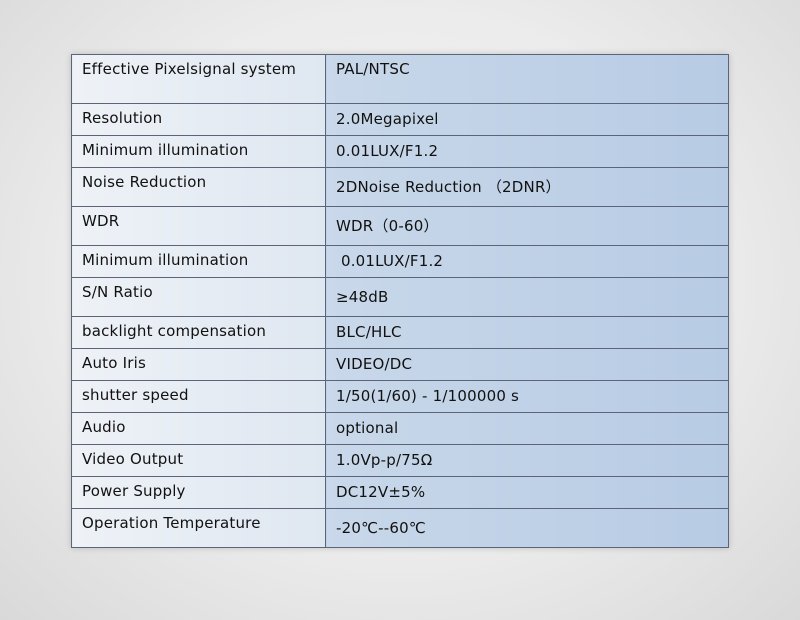  Describe the element at coordinates (527, 492) in the screenshot. I see `spec-value: DC12V±5%` at that location.